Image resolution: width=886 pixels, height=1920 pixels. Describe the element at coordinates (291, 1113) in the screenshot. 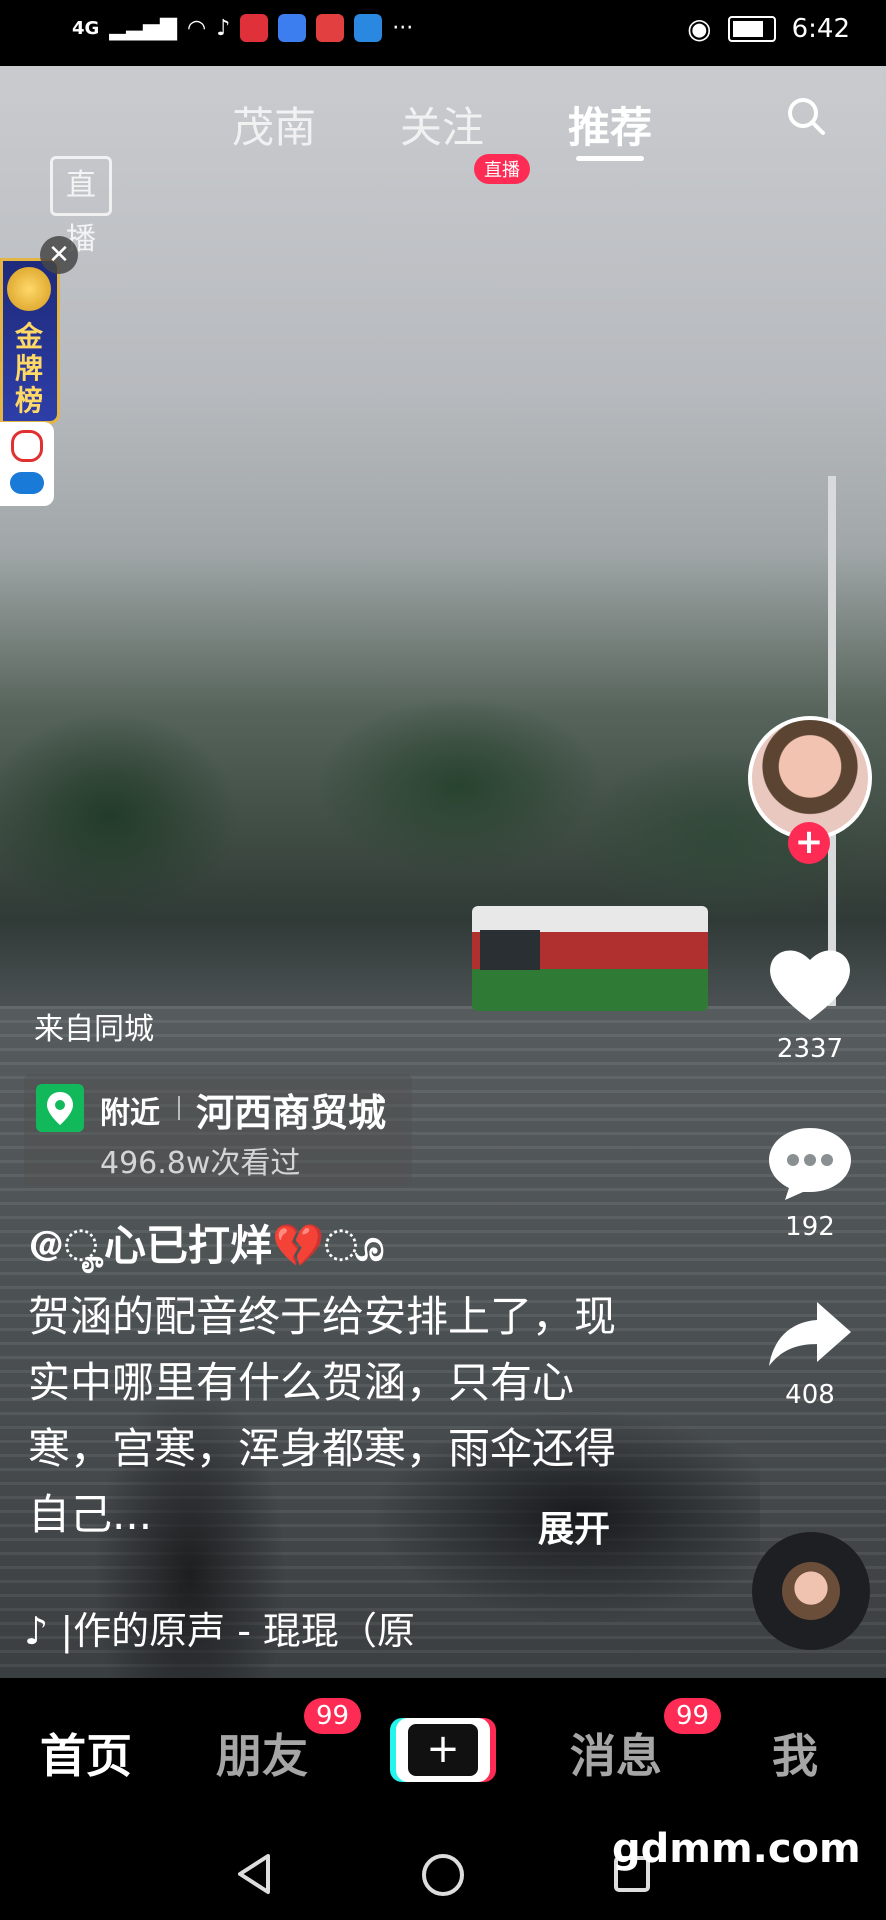

I see `poi-name: 河西商贸城` at that location.